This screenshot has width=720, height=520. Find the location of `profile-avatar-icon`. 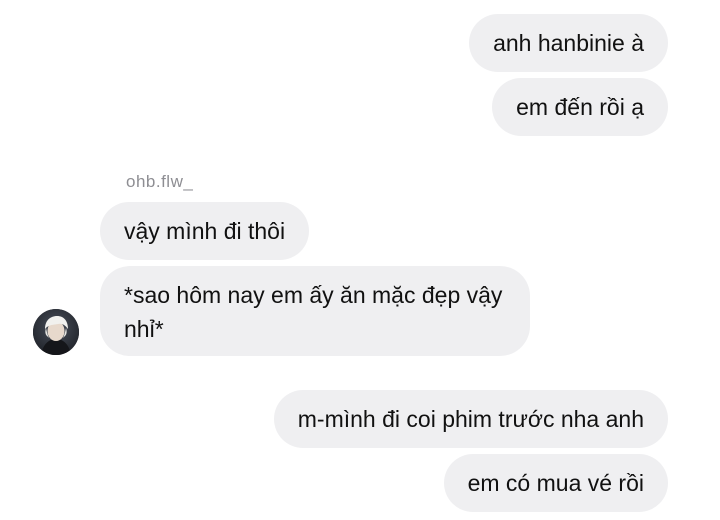

profile-avatar-icon is located at coordinates (56, 332).